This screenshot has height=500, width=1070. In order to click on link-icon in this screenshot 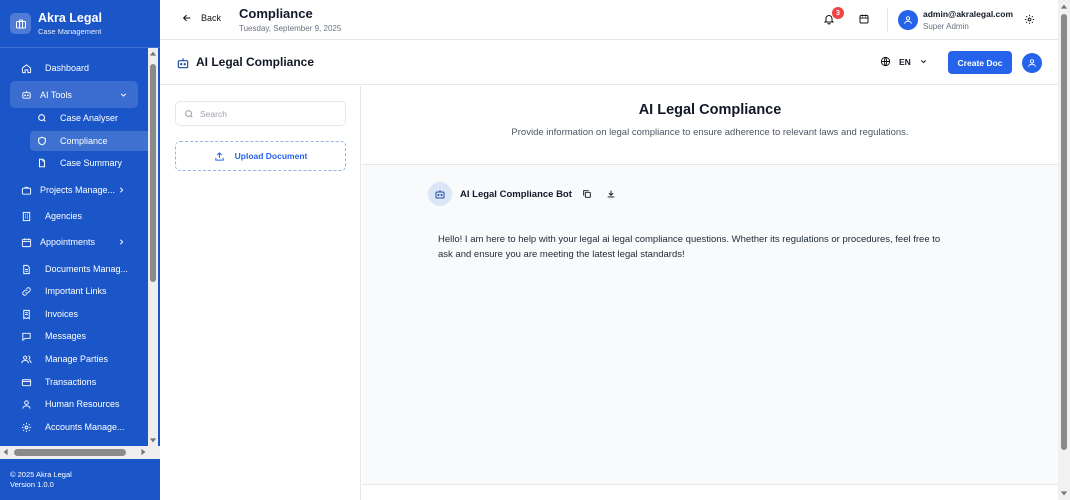, I will do `click(26, 291)`.